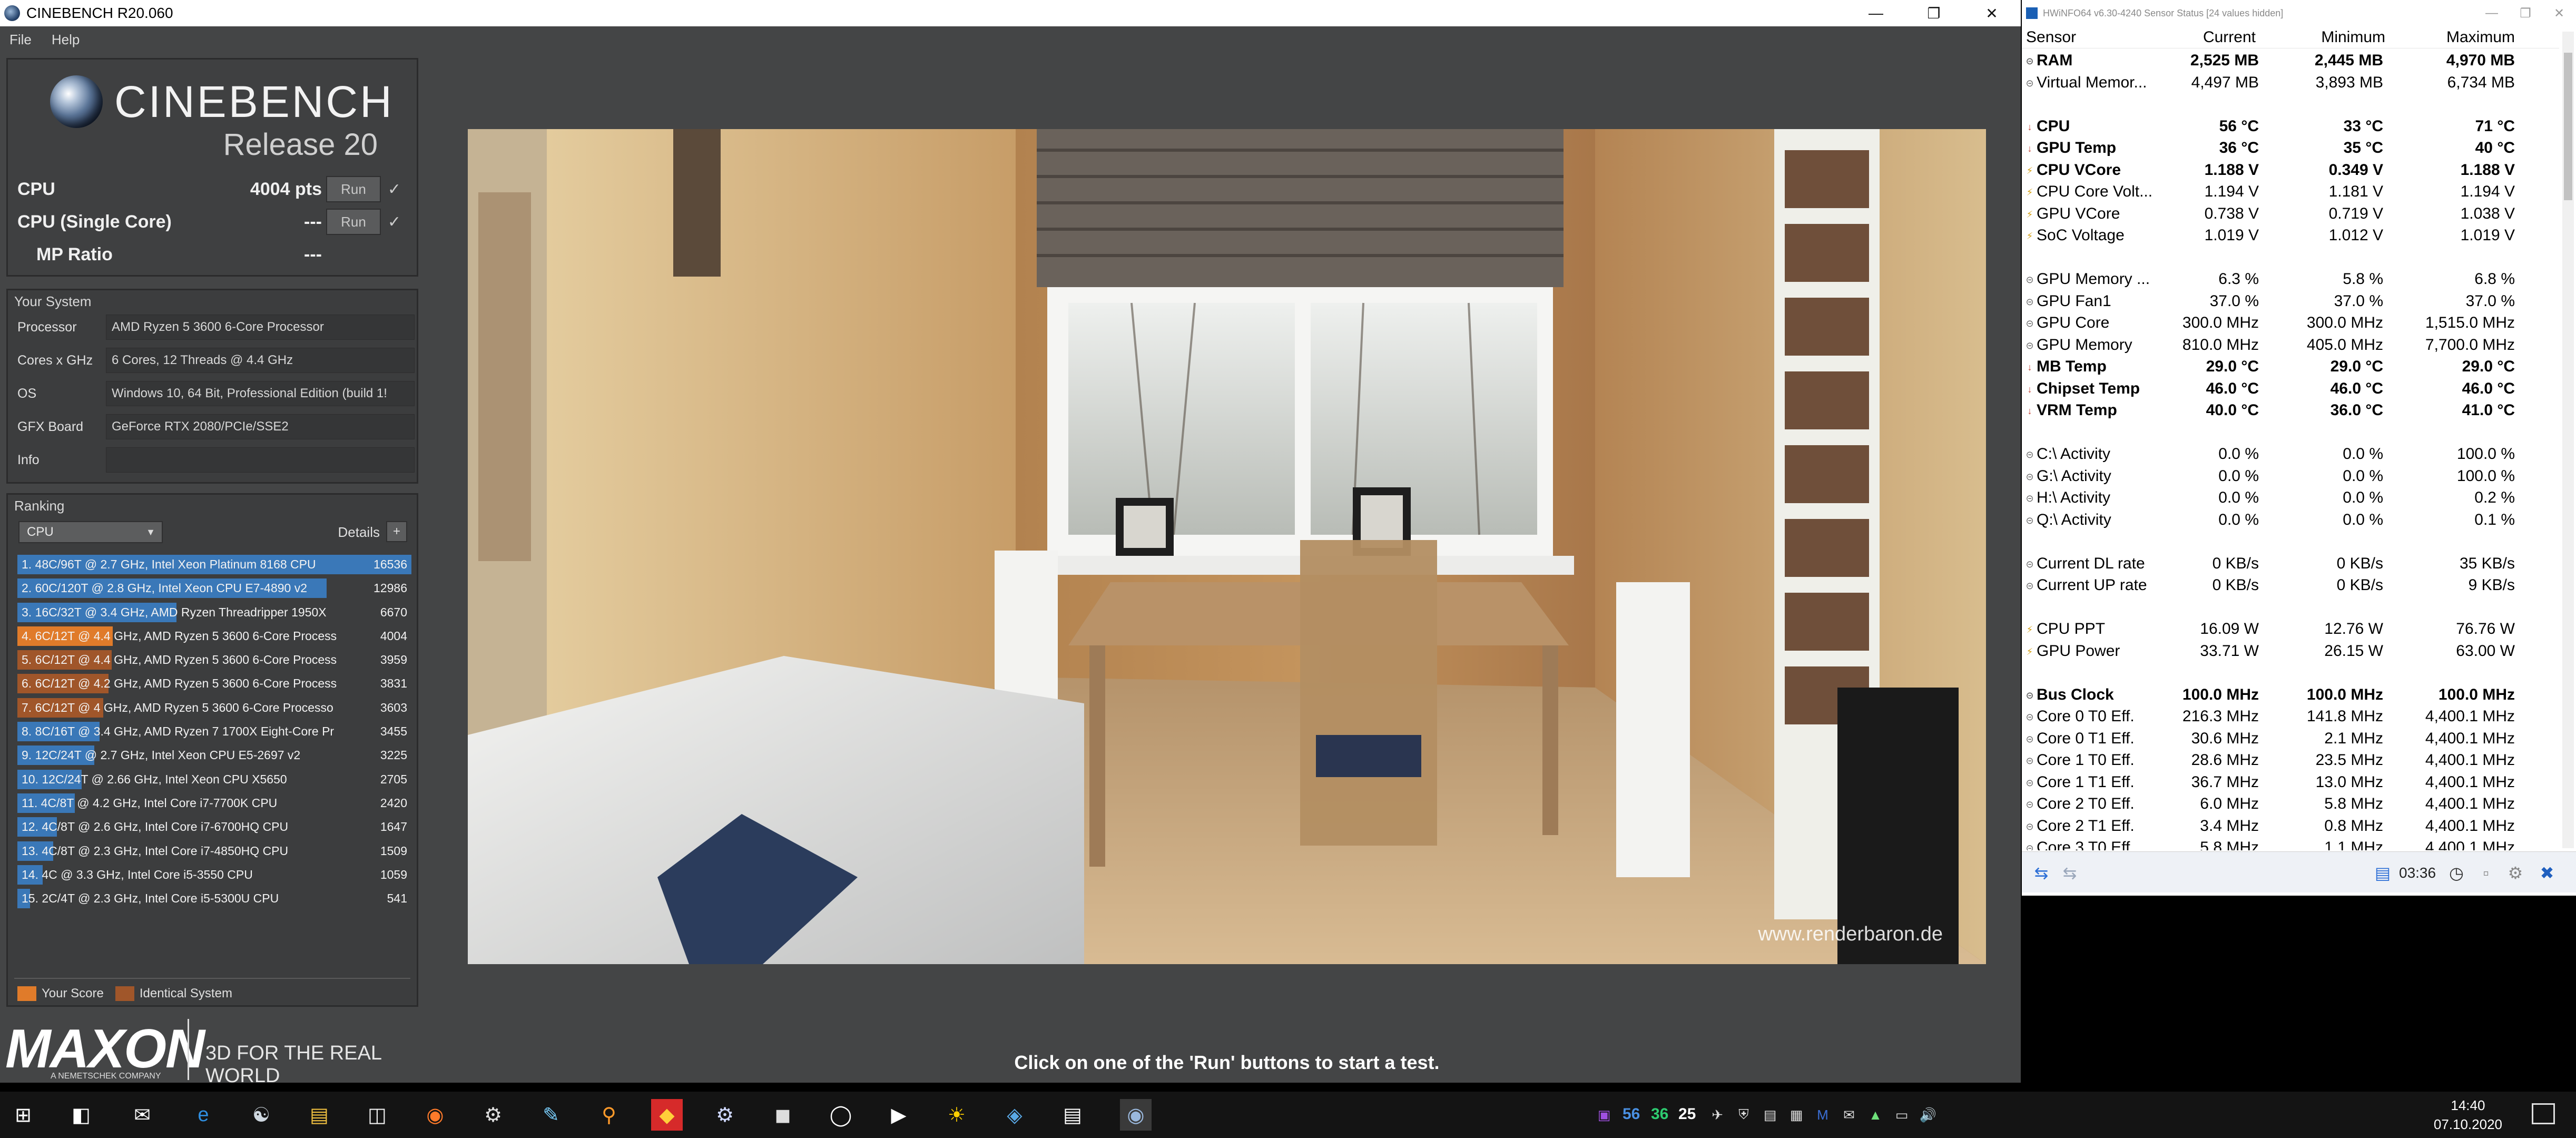 The width and height of the screenshot is (2576, 1138). I want to click on sensor-row: ⊝ GPU Memory 810.0 MHz 405.0 MHz 7,700.0 MHz, so click(2290, 345).